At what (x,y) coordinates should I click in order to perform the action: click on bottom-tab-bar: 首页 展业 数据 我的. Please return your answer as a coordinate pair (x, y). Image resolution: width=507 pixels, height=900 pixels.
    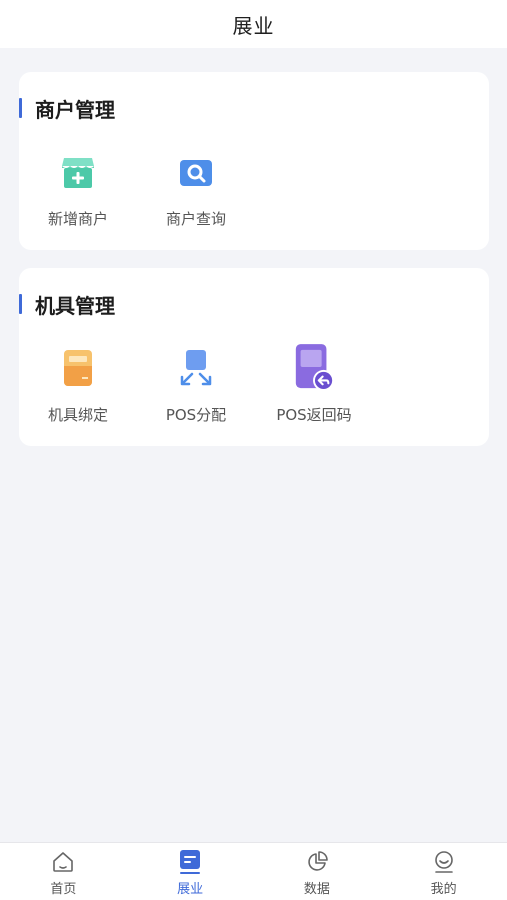
    Looking at the image, I should click on (253, 871).